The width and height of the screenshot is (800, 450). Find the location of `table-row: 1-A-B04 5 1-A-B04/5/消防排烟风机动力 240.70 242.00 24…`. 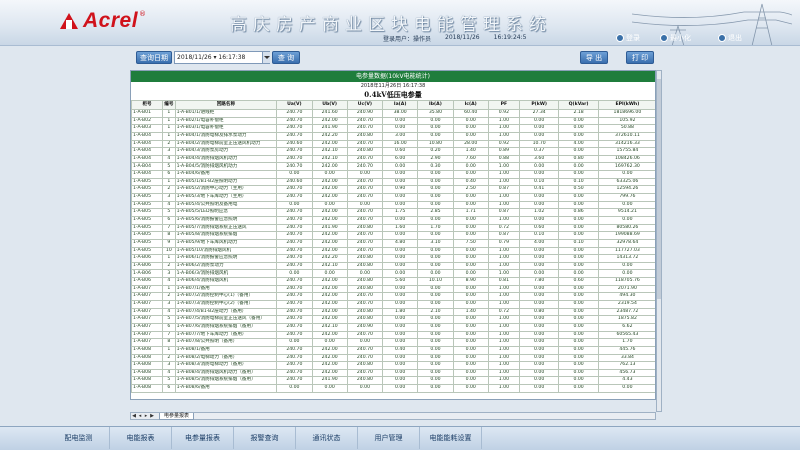

table-row: 1-A-B04 5 1-A-B04/5/消防排烟风机动力 240.70 242.00 24… is located at coordinates (393, 167).